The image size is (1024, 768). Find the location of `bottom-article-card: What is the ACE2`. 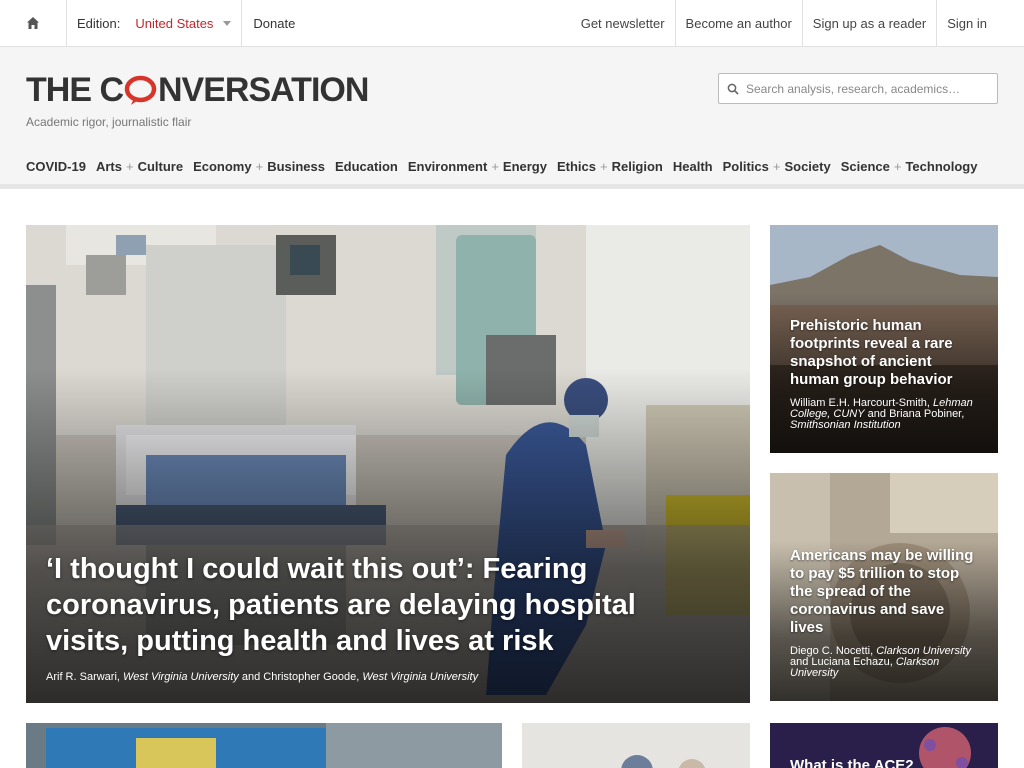

bottom-article-card: What is the ACE2 is located at coordinates (884, 745).